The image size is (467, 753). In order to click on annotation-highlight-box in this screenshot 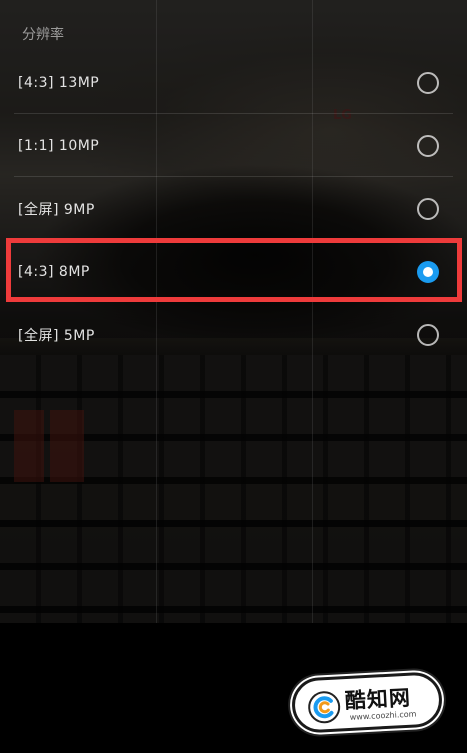, I will do `click(234, 270)`.